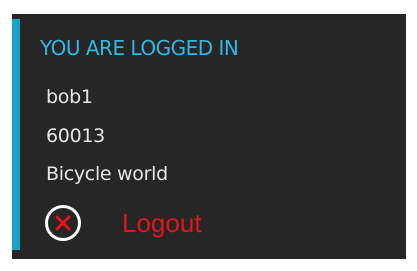 Image resolution: width=417 pixels, height=271 pixels. I want to click on close-circle-icon, so click(63, 223).